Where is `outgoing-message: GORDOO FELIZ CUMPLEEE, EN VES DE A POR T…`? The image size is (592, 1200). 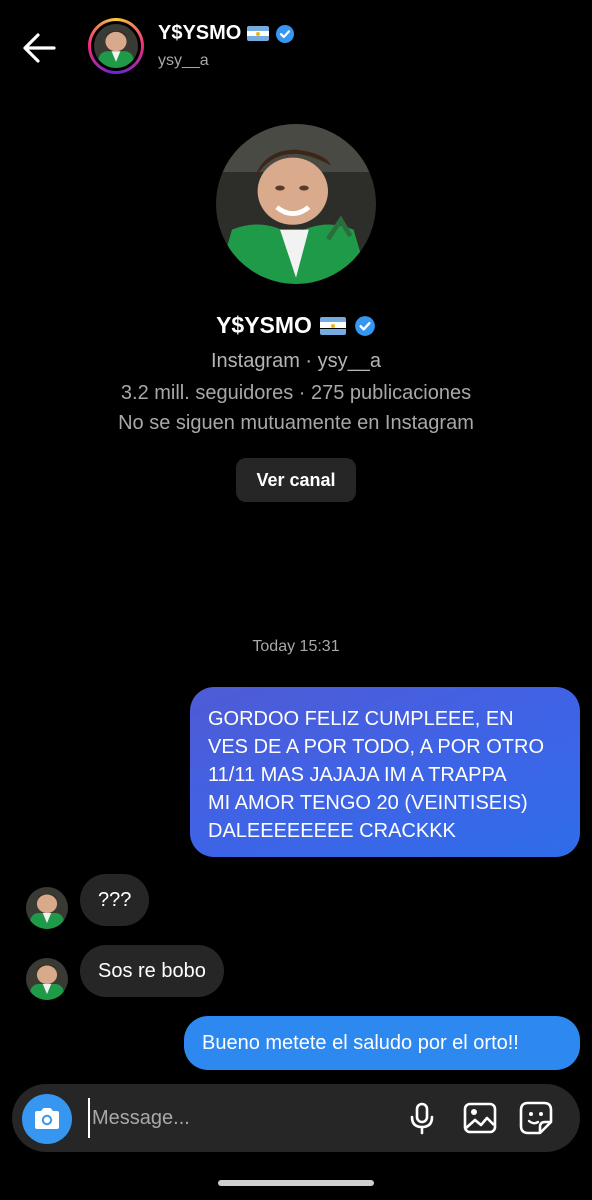
outgoing-message: GORDOO FELIZ CUMPLEEE, EN VES DE A POR T… is located at coordinates (385, 772).